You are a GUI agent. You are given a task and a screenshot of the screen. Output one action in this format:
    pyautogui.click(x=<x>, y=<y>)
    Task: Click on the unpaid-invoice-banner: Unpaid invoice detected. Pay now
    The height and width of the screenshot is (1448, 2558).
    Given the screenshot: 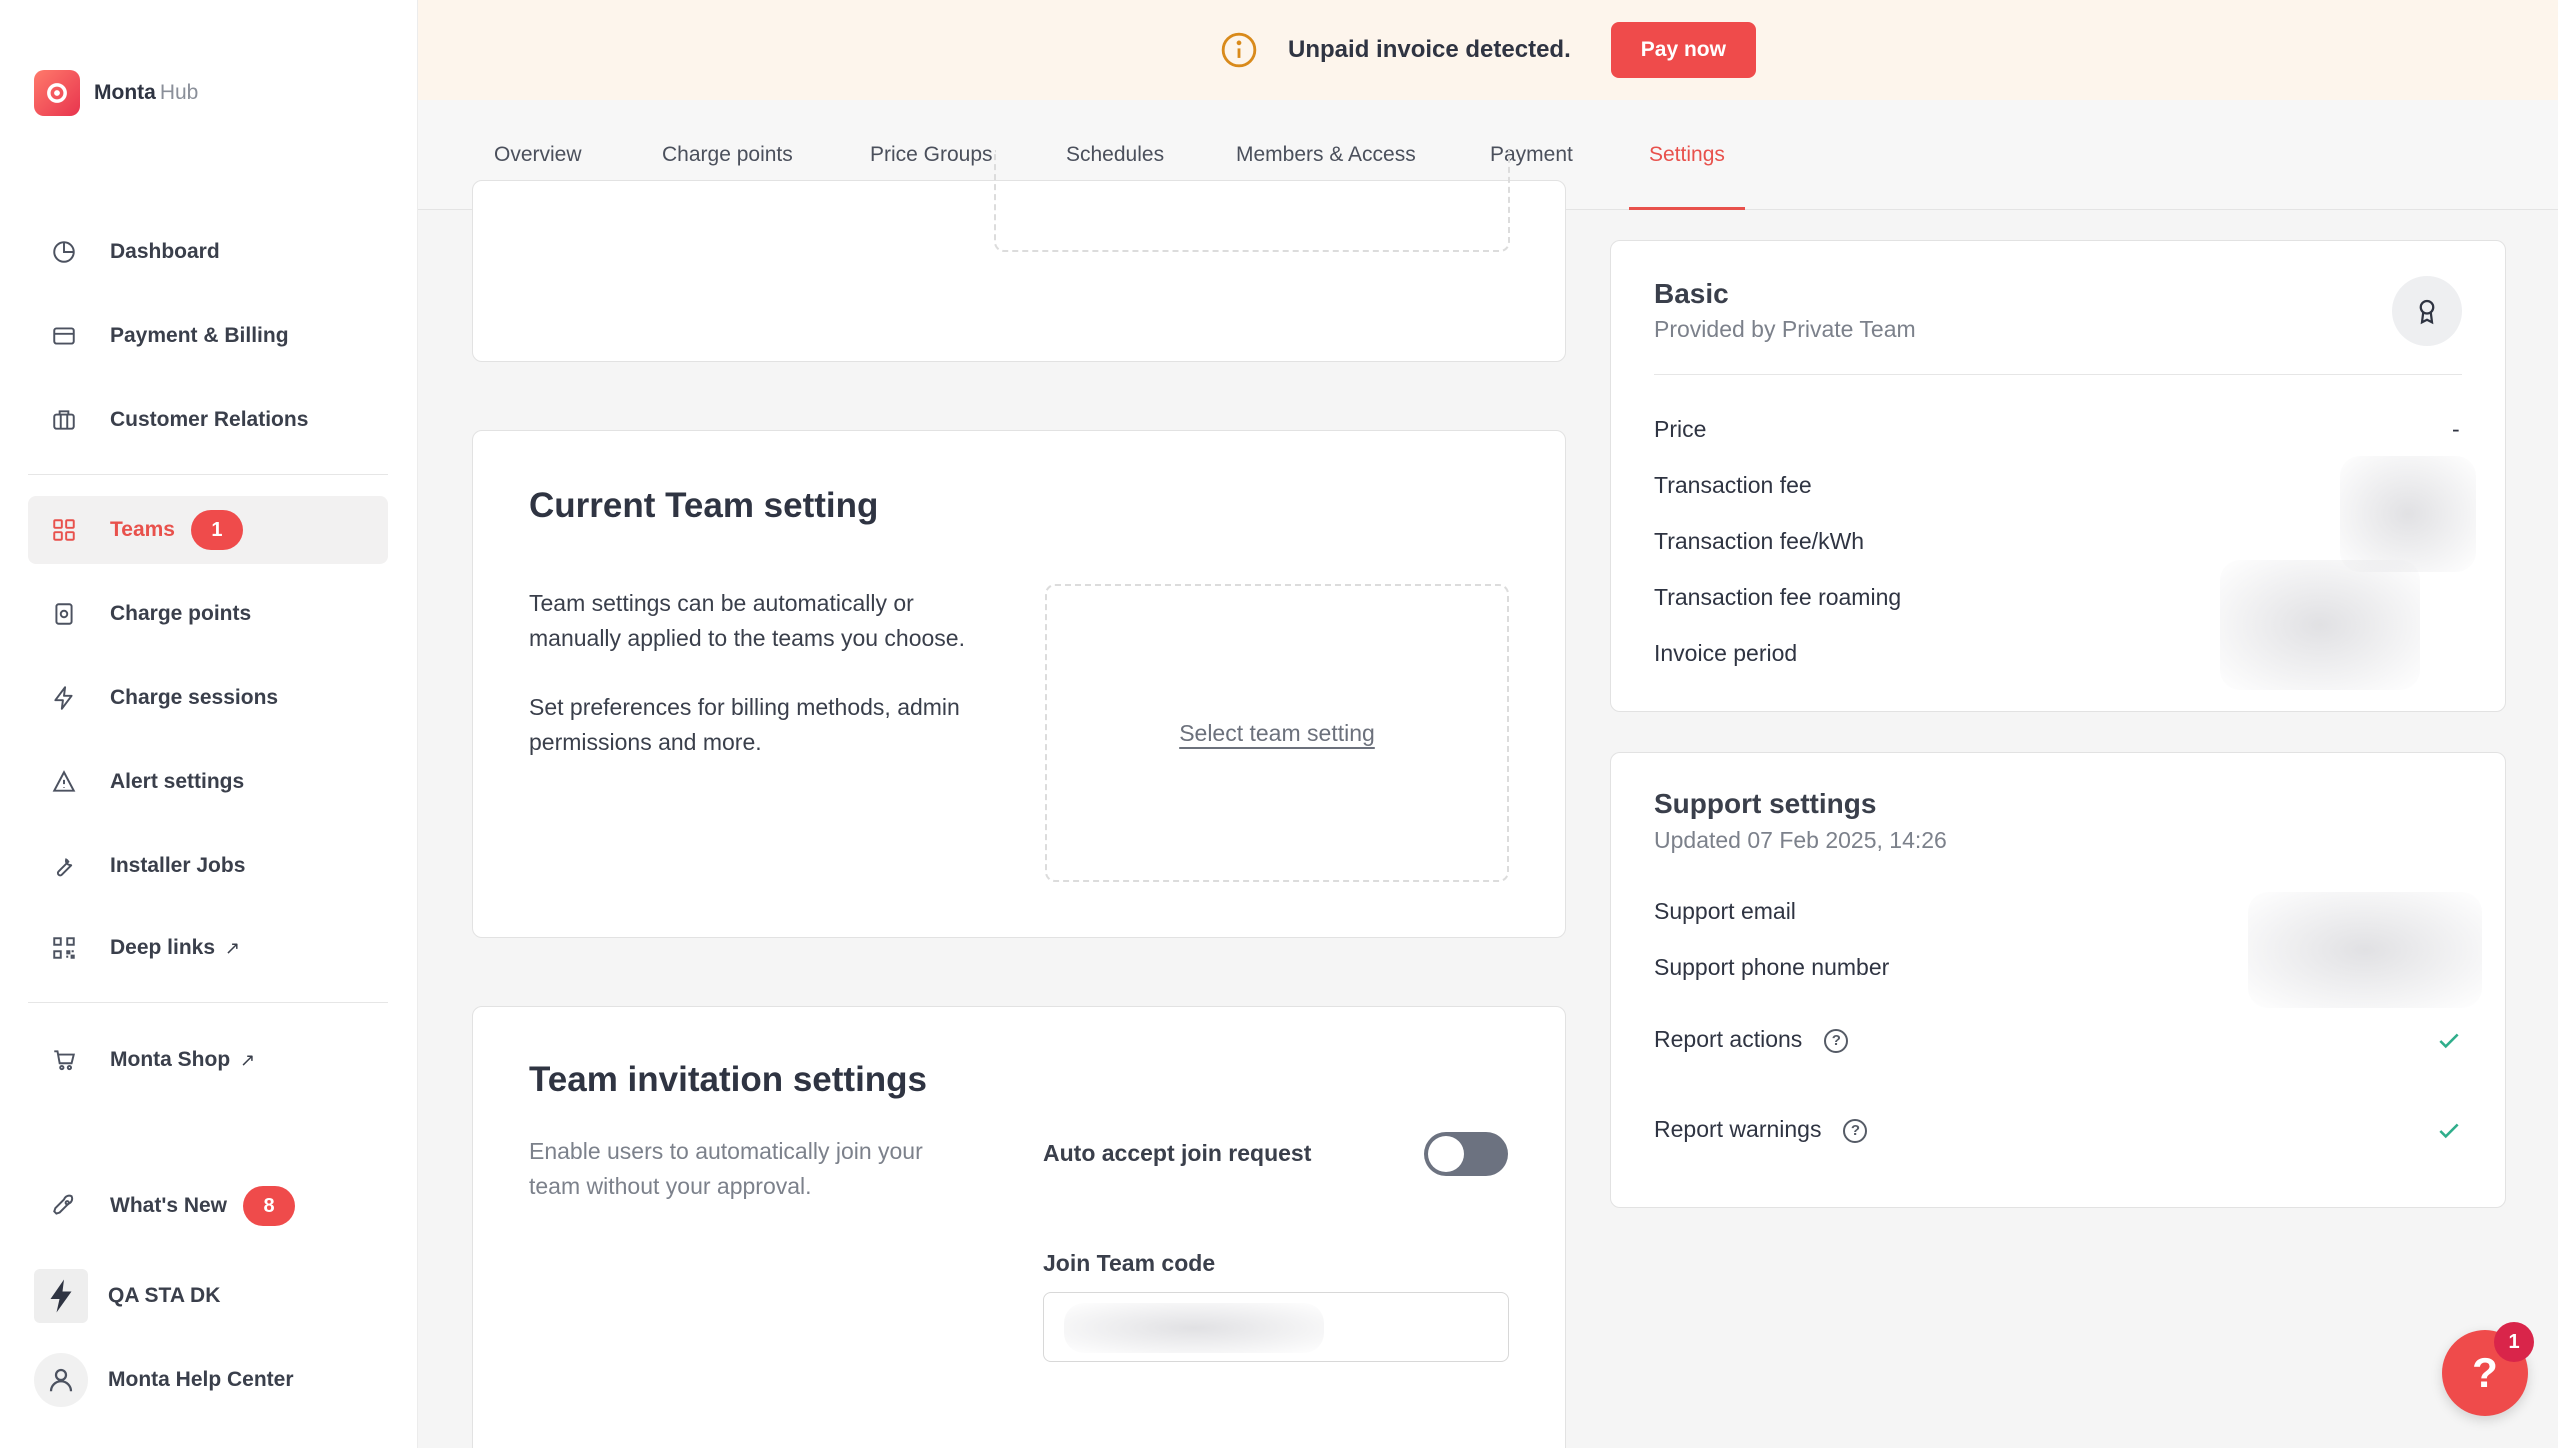 What is the action you would take?
    pyautogui.click(x=1488, y=50)
    